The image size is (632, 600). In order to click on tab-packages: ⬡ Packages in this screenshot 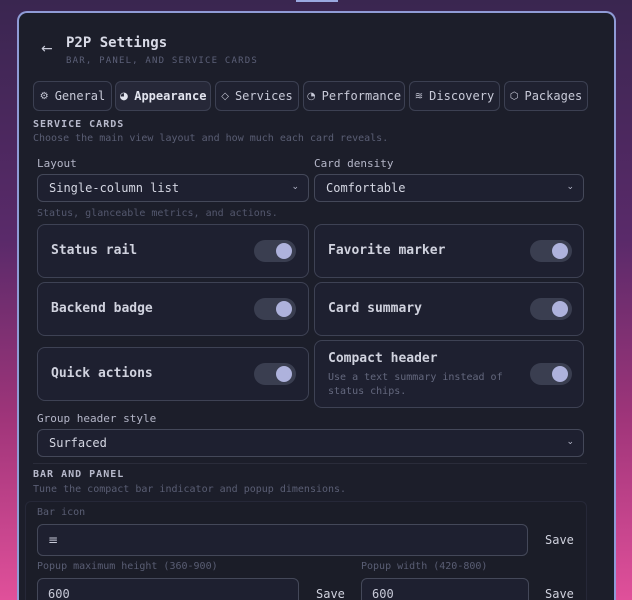, I will do `click(546, 96)`.